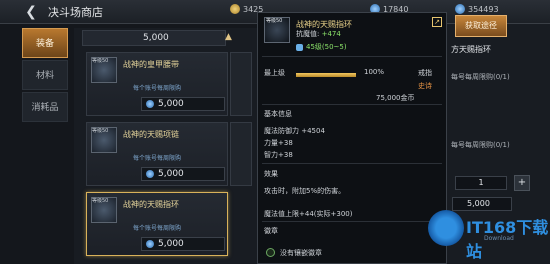 The width and height of the screenshot is (550, 264). What do you see at coordinates (318, 34) in the screenshot?
I see `item-stat: 抗魔值: +474` at bounding box center [318, 34].